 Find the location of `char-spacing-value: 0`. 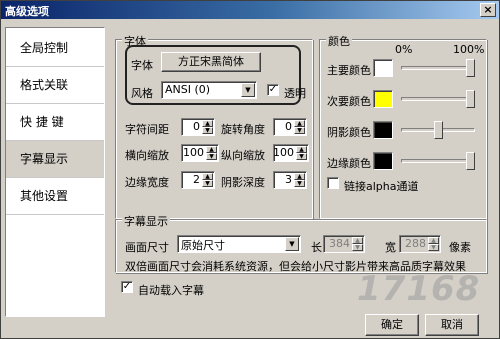

char-spacing-value: 0 is located at coordinates (196, 126).